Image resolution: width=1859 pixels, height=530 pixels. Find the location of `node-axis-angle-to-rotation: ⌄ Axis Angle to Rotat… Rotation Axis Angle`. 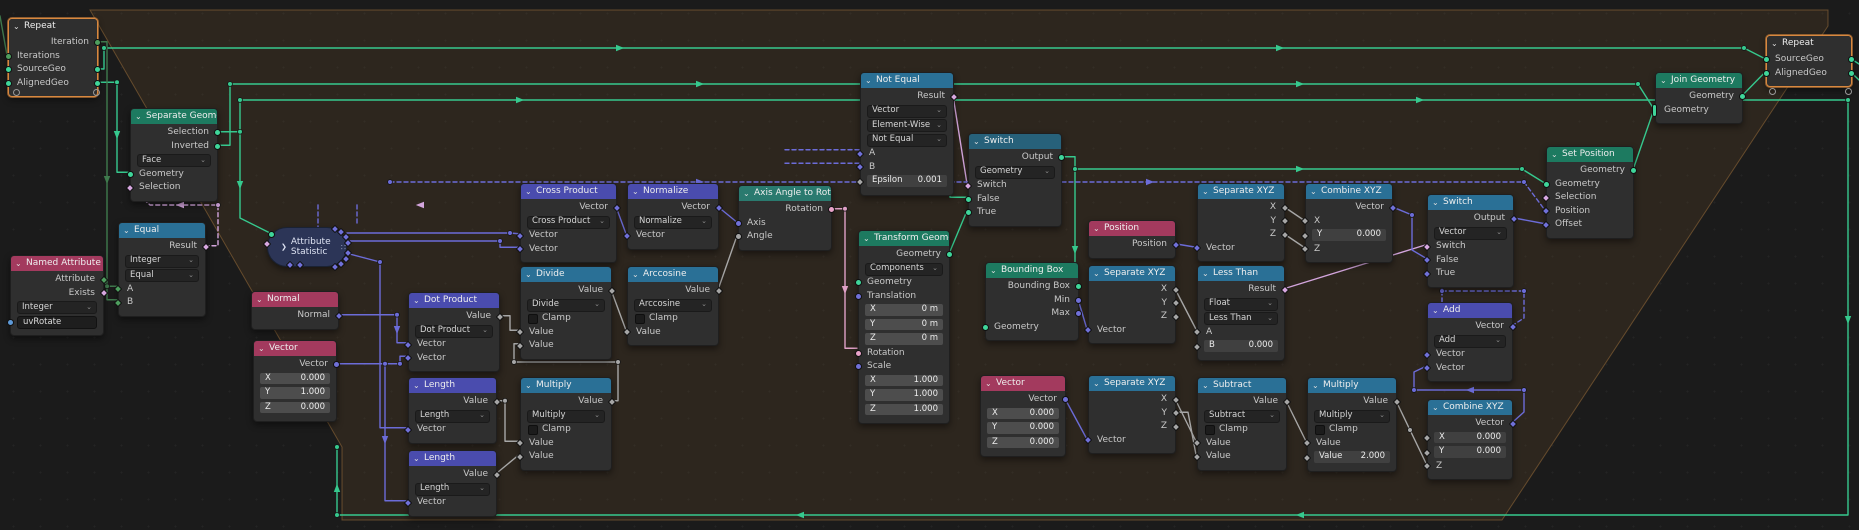

node-axis-angle-to-rotation: ⌄ Axis Angle to Rotat… Rotation Axis Angle is located at coordinates (785, 218).